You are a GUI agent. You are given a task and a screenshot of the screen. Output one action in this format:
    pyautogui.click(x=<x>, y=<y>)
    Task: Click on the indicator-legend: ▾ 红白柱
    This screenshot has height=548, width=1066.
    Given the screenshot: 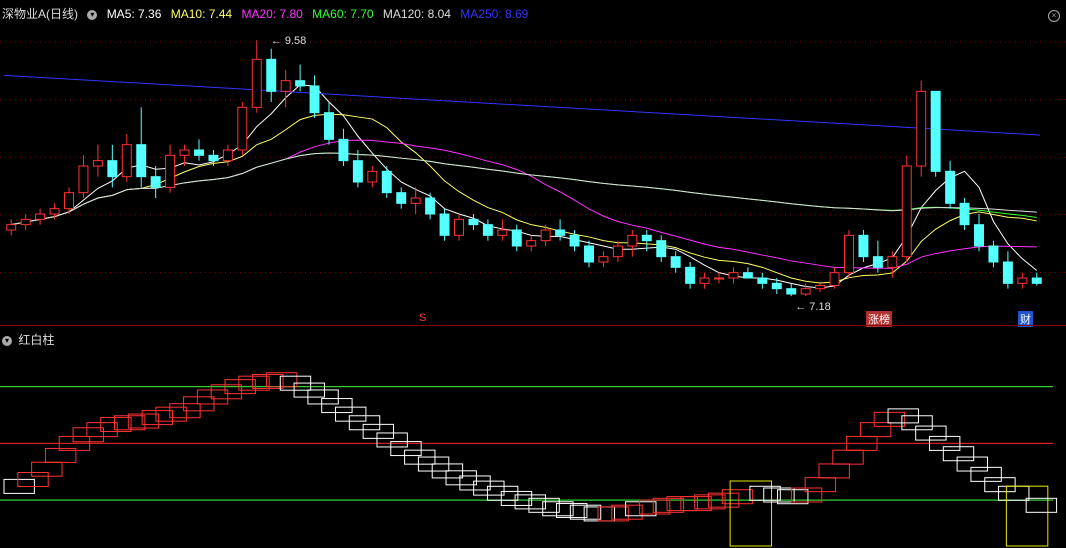 What is the action you would take?
    pyautogui.click(x=28, y=339)
    